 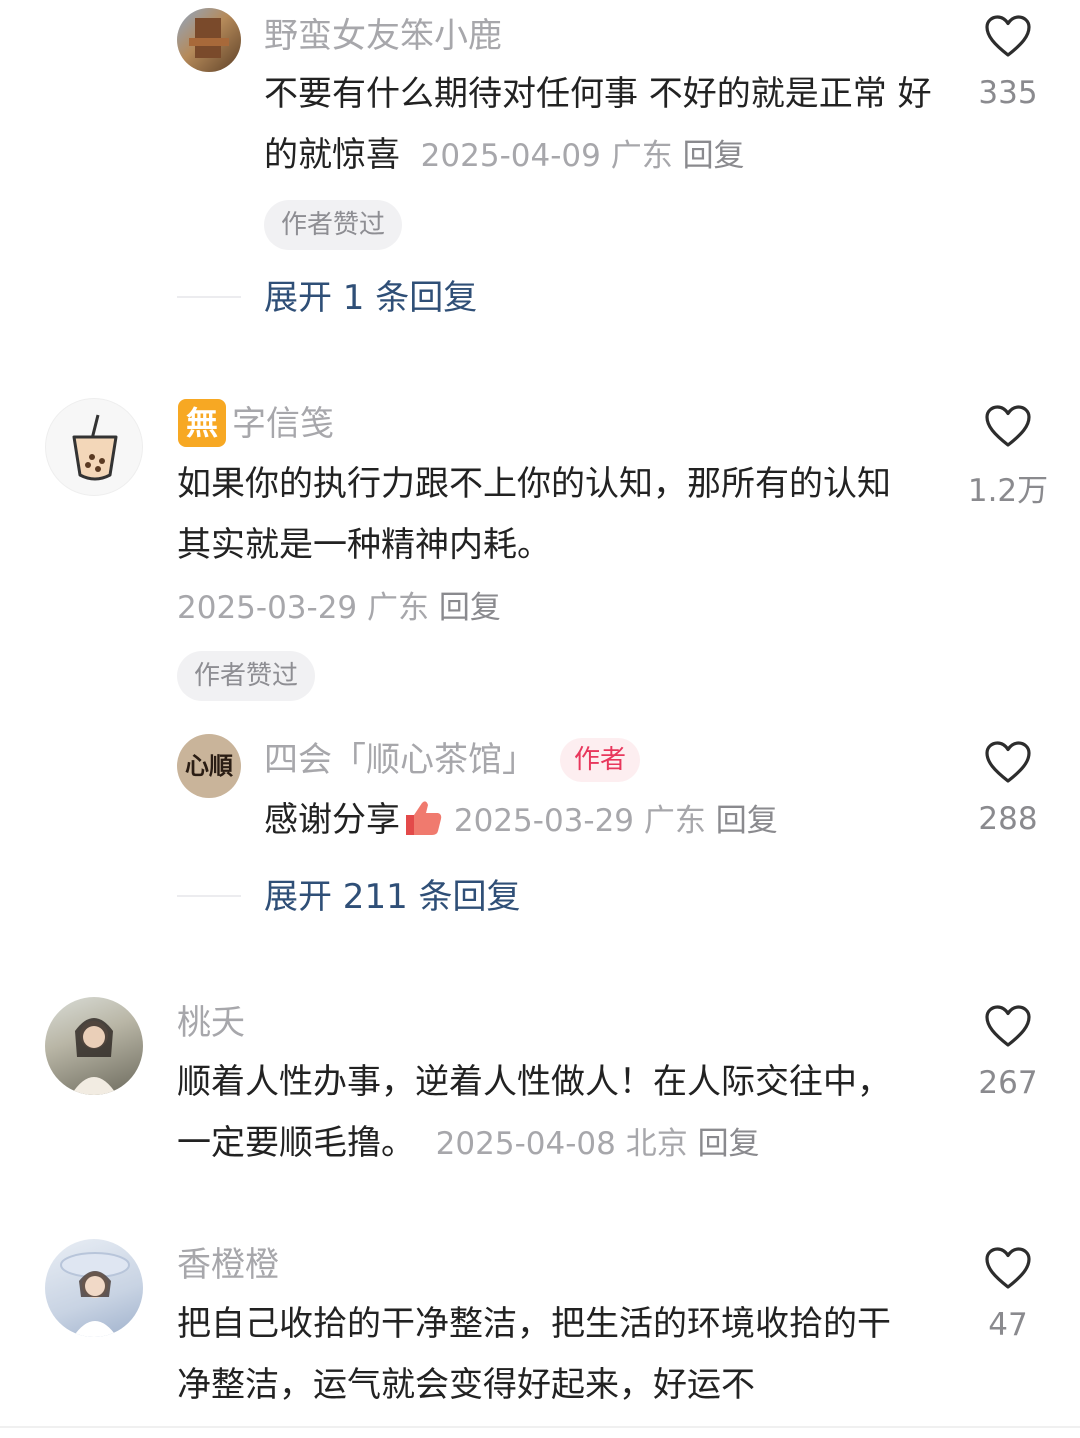 I want to click on reply-body: 感谢分享, so click(x=332, y=820).